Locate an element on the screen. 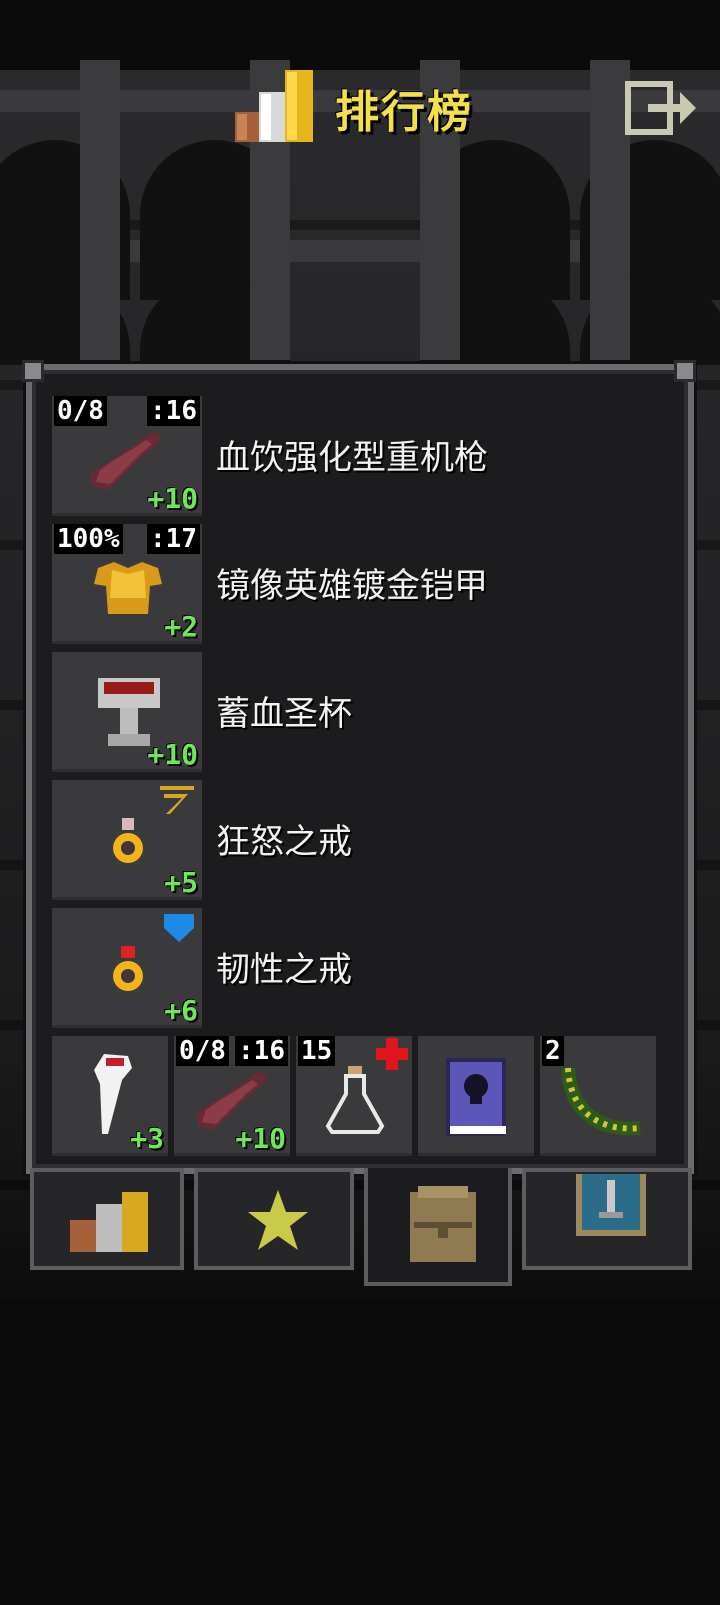  tab-badges is located at coordinates (274, 1219).